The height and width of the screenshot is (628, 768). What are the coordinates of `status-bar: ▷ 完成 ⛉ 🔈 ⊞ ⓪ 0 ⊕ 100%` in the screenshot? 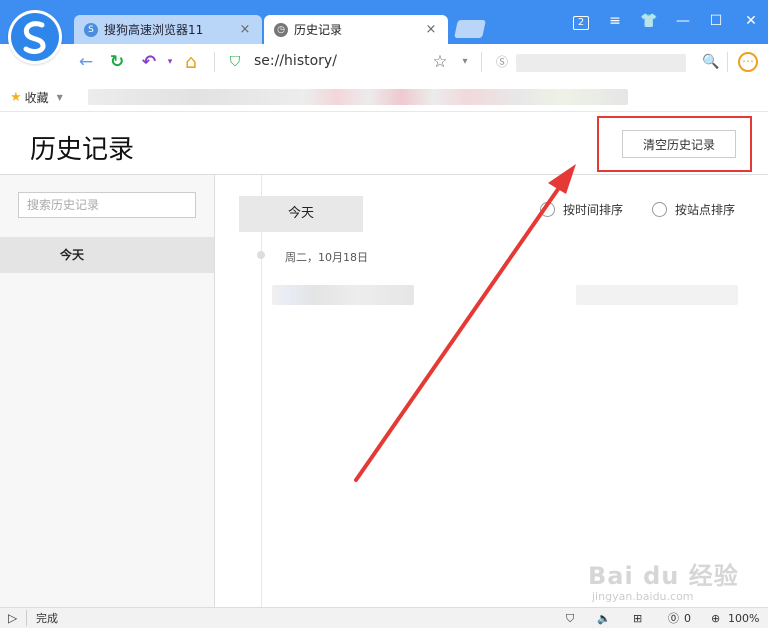 It's located at (384, 617).